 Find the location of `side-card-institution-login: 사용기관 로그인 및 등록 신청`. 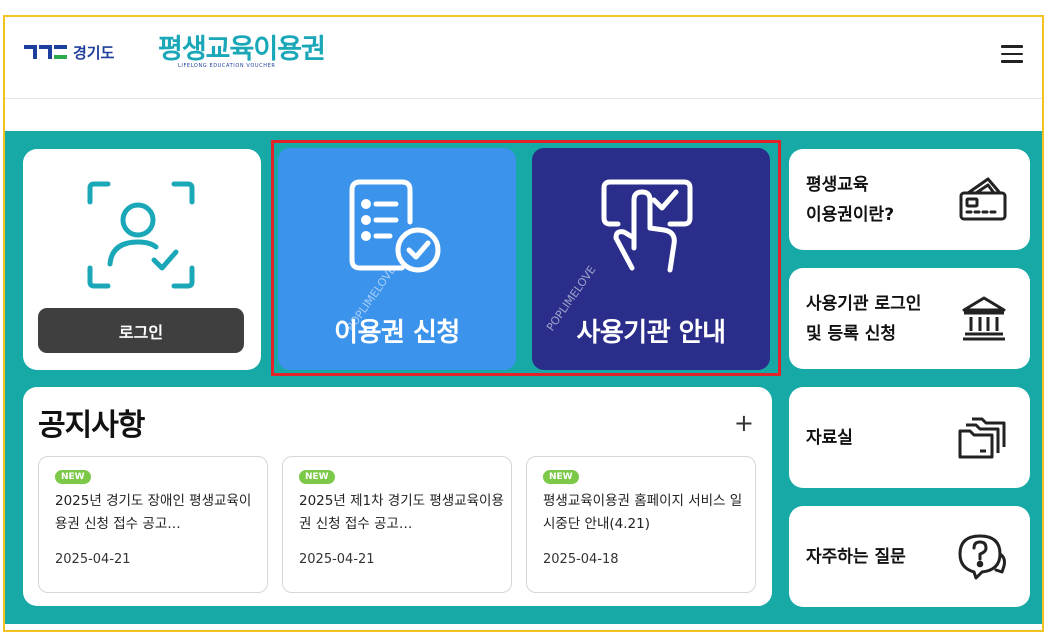

side-card-institution-login: 사용기관 로그인 및 등록 신청 is located at coordinates (909, 318).